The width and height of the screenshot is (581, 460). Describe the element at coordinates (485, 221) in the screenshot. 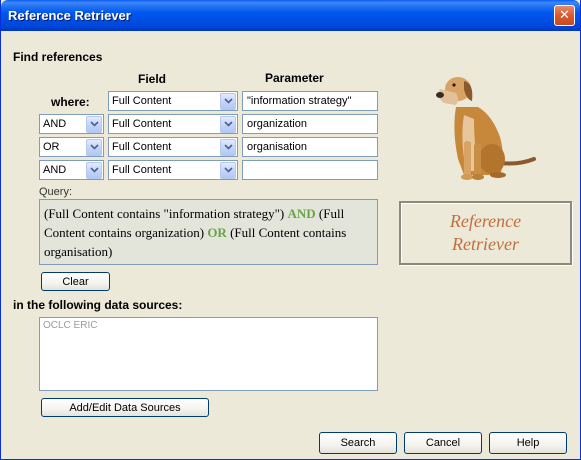

I see `logo-line-1: Reference` at that location.